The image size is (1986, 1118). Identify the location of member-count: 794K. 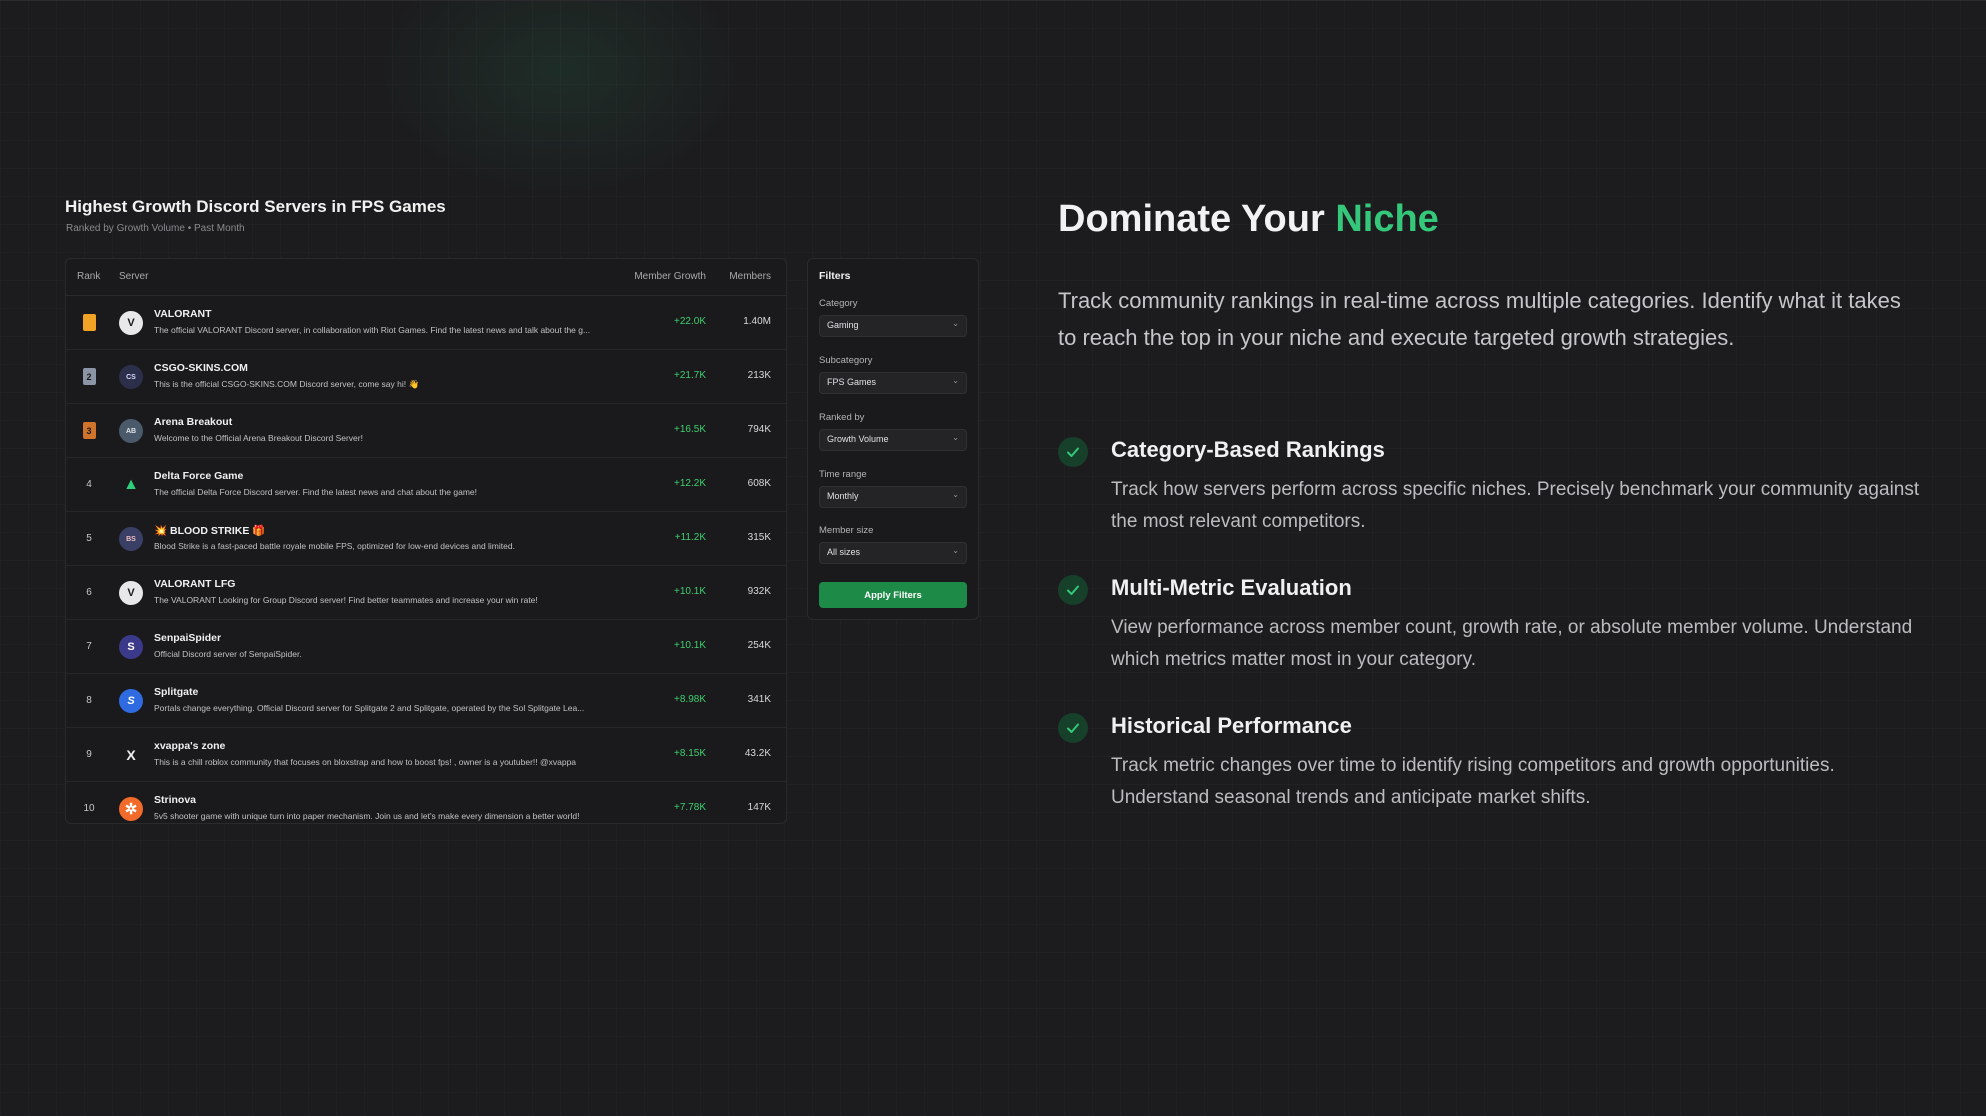
(759, 429).